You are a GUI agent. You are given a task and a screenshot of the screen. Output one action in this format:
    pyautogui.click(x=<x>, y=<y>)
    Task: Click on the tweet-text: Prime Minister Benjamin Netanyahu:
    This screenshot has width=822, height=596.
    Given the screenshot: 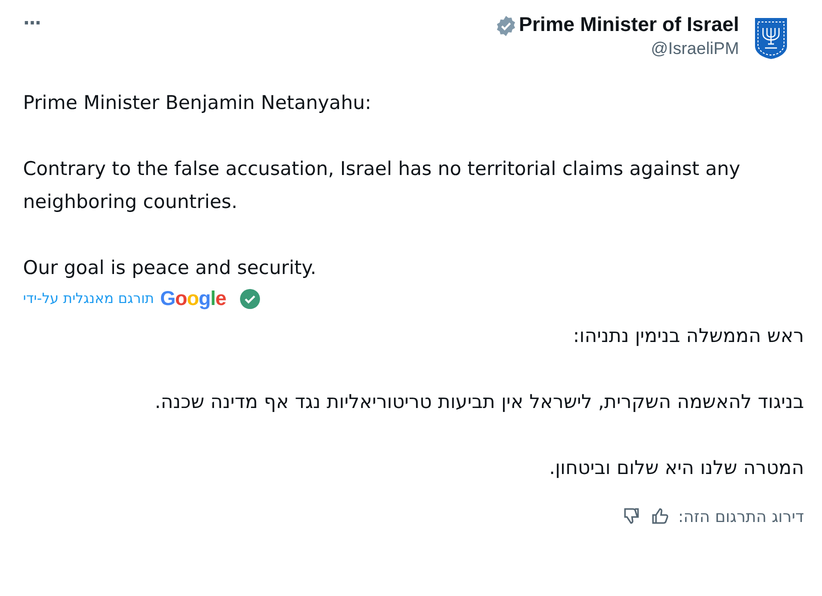 What is the action you would take?
    pyautogui.click(x=197, y=103)
    